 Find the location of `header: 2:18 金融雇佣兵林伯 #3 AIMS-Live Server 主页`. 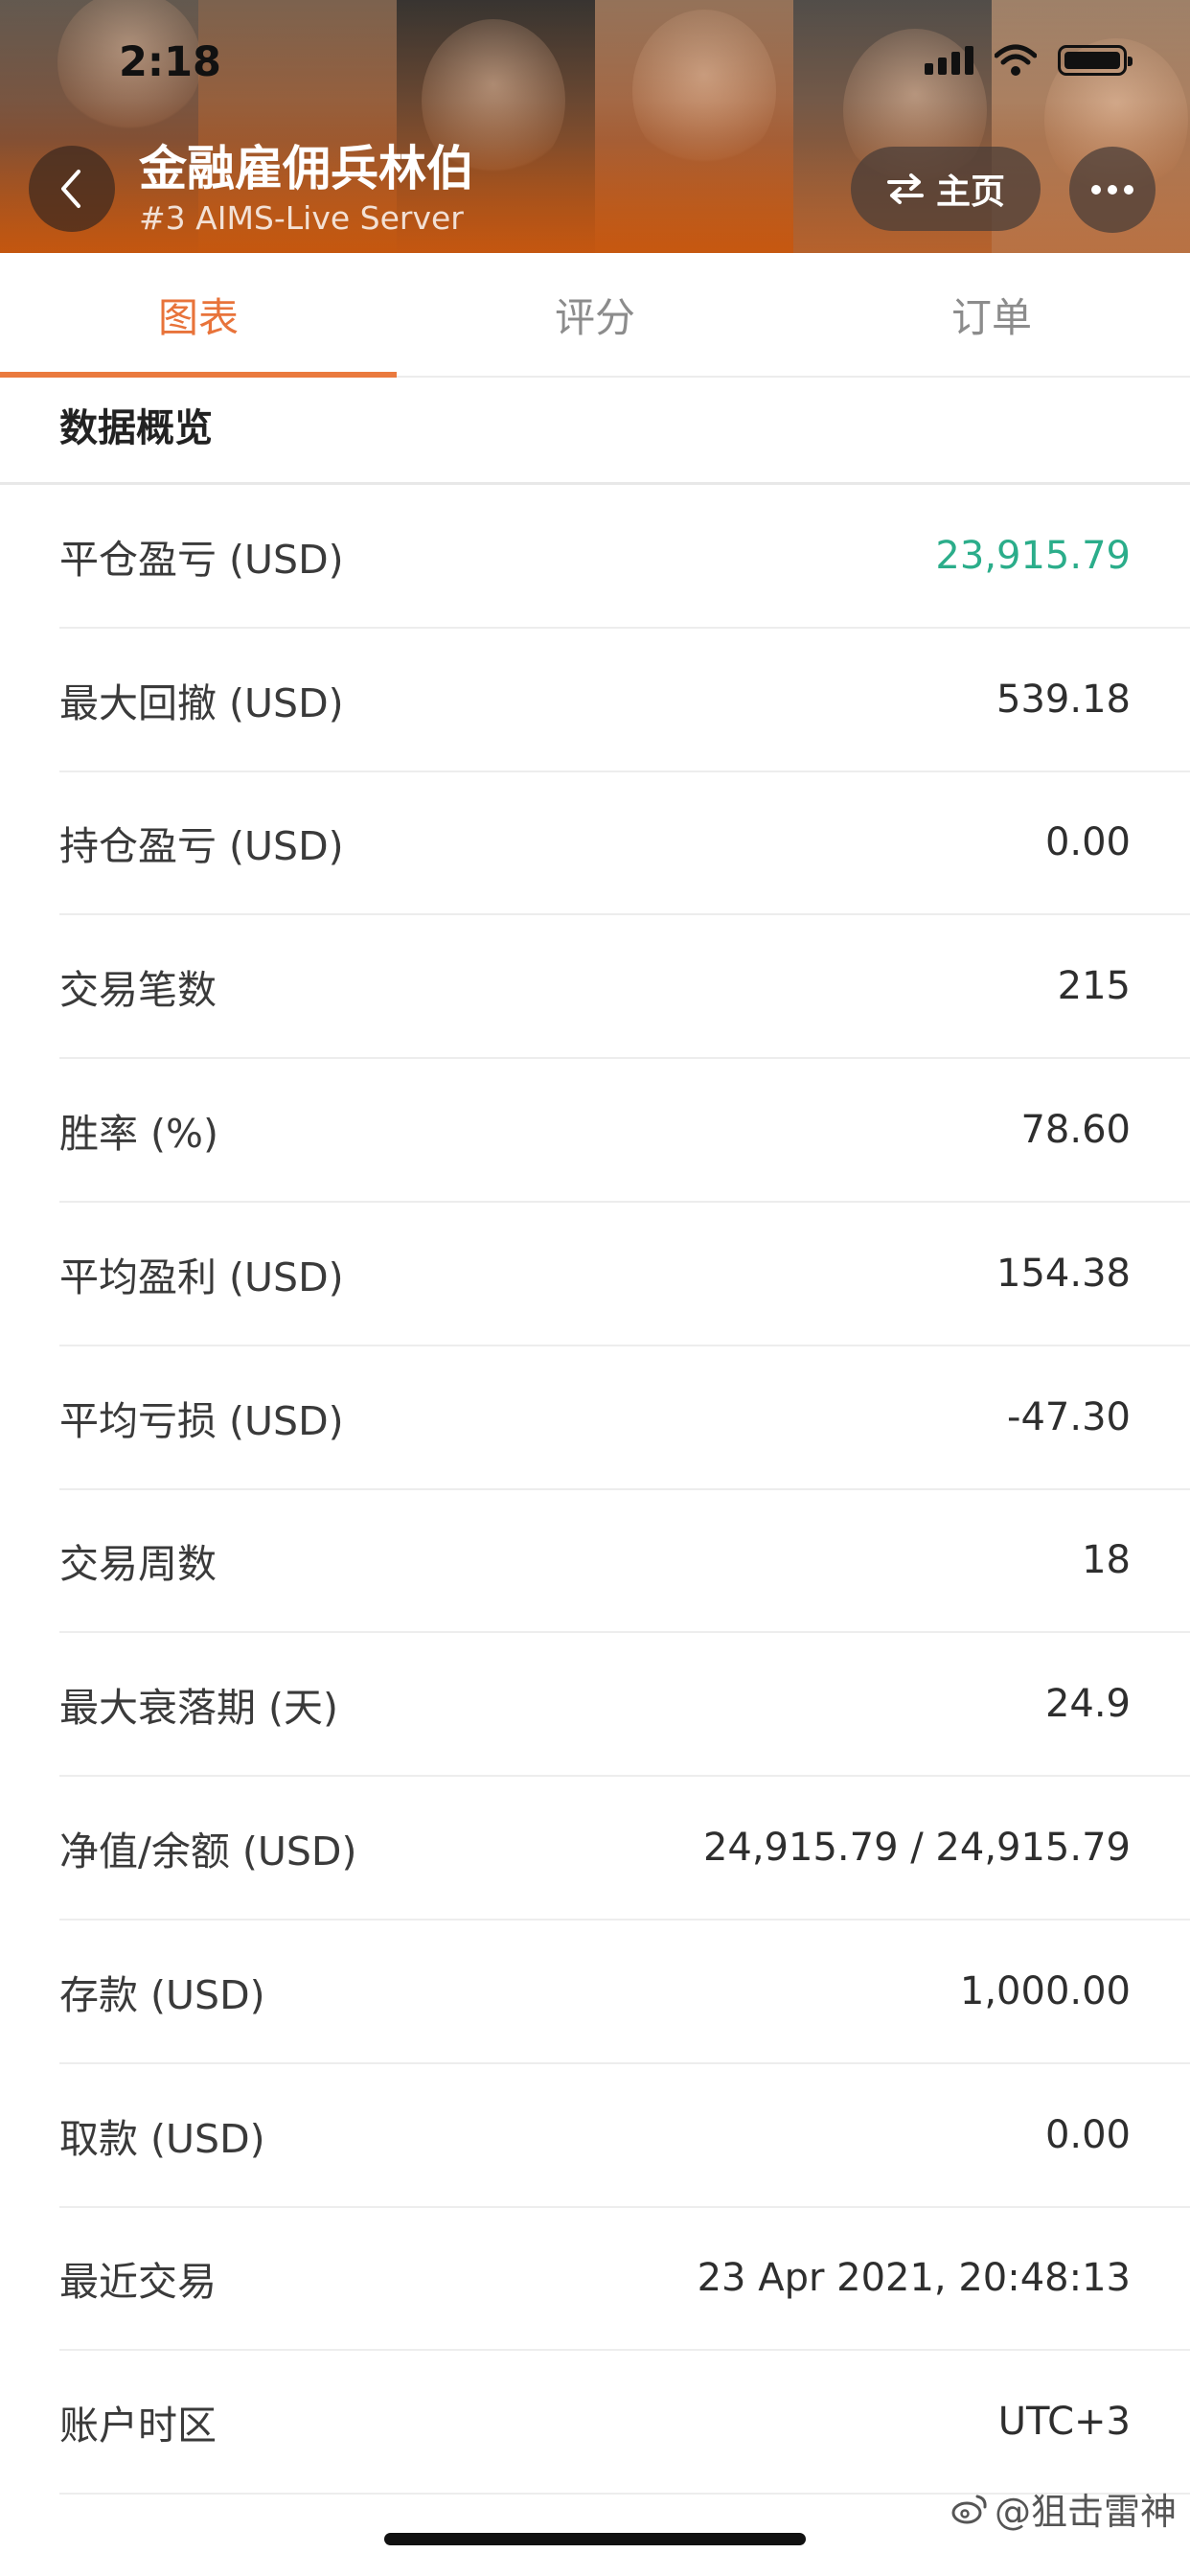

header: 2:18 金融雇佣兵林伯 #3 AIMS-Live Server 主页 is located at coordinates (595, 126).